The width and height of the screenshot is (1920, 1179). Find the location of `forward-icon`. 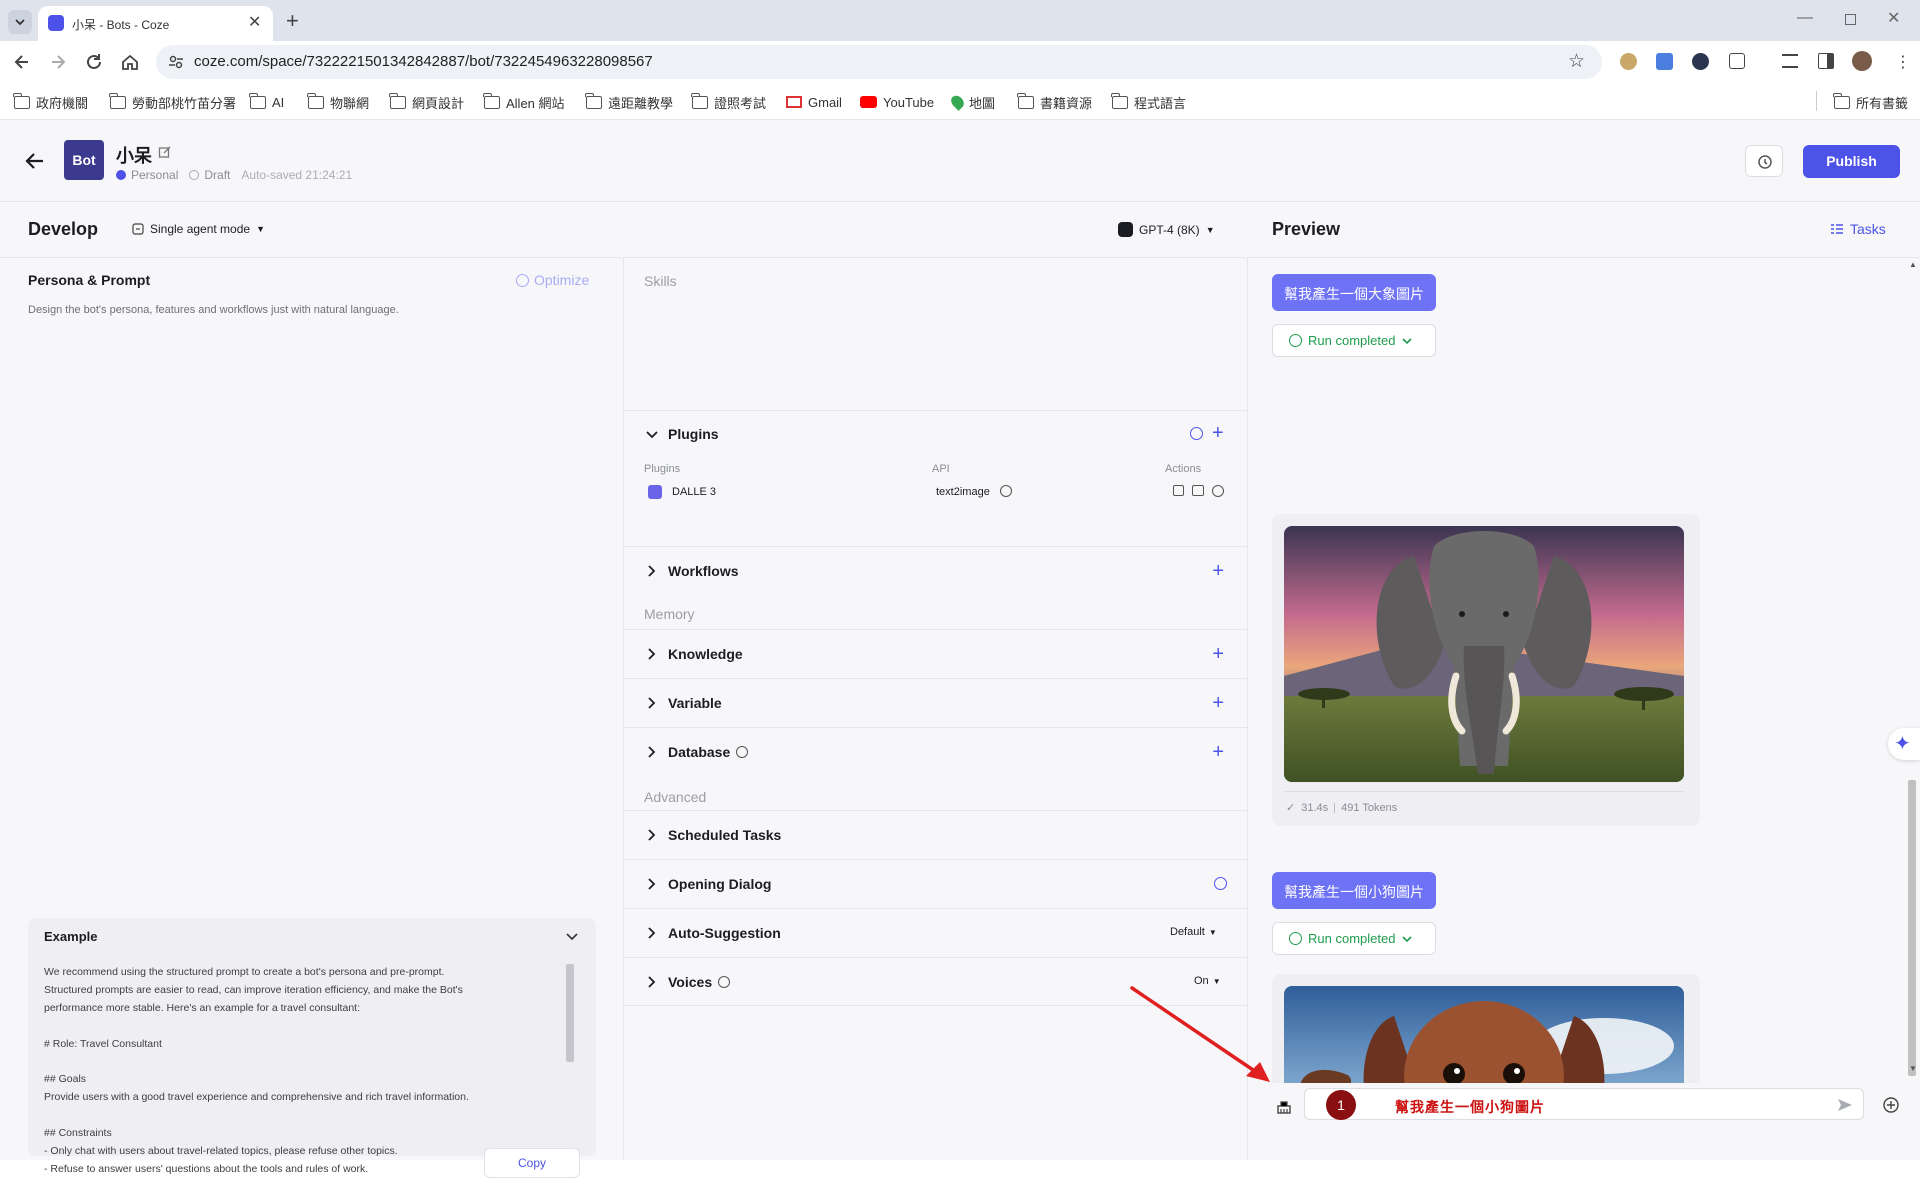

forward-icon is located at coordinates (58, 62).